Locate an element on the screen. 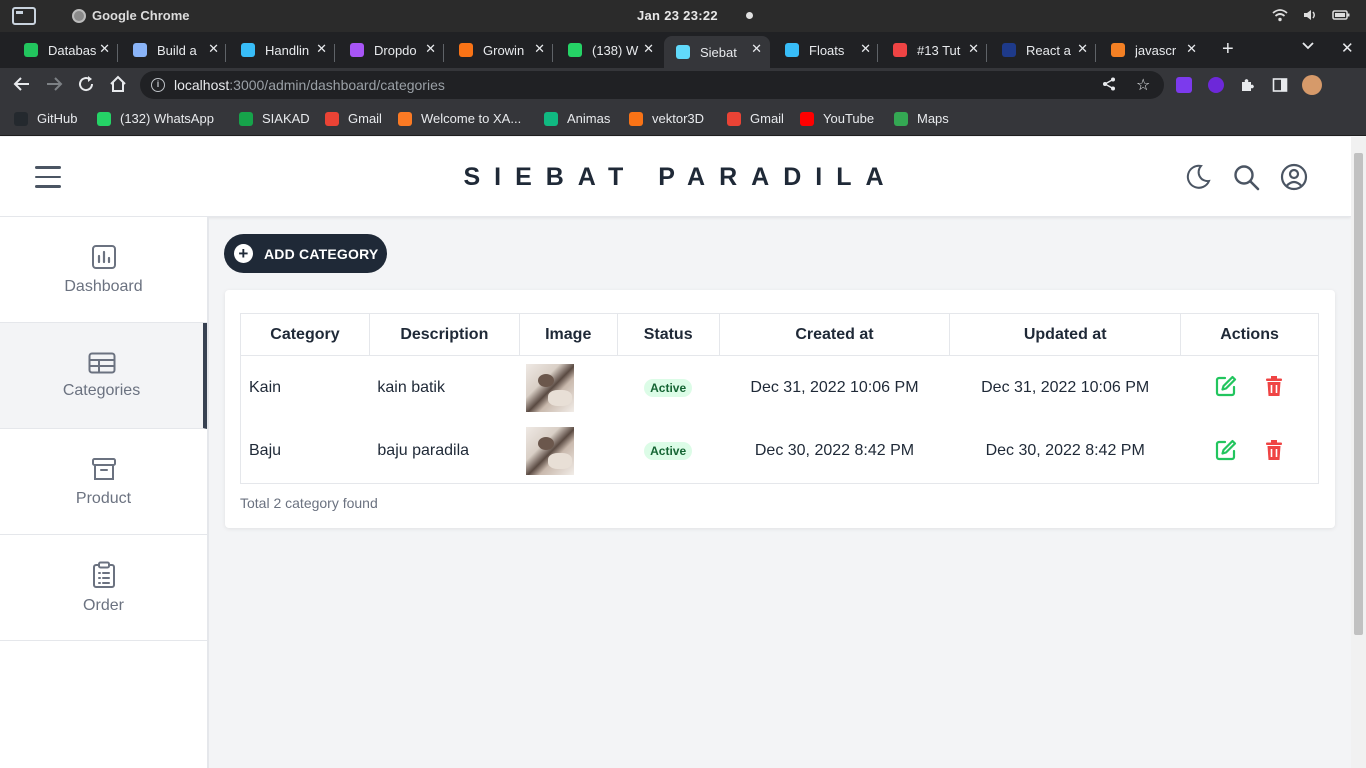  bookmark-label: GitHub is located at coordinates (57, 118).